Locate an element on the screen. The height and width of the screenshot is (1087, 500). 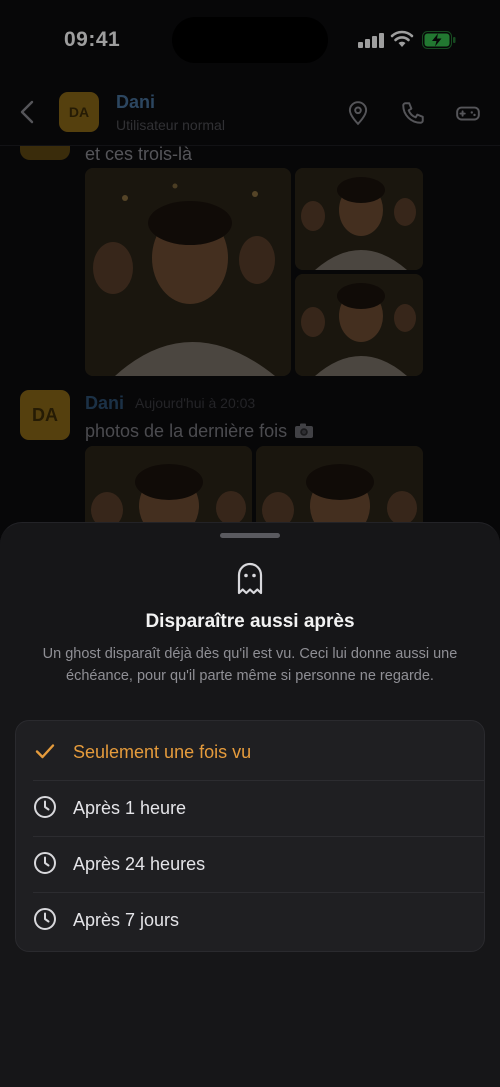
option-label: Seulement une fois vu is located at coordinates (162, 752).